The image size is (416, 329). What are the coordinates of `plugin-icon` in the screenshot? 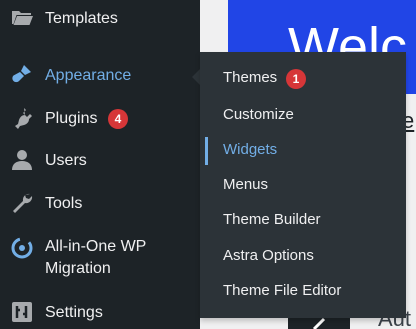 It's located at (22, 118).